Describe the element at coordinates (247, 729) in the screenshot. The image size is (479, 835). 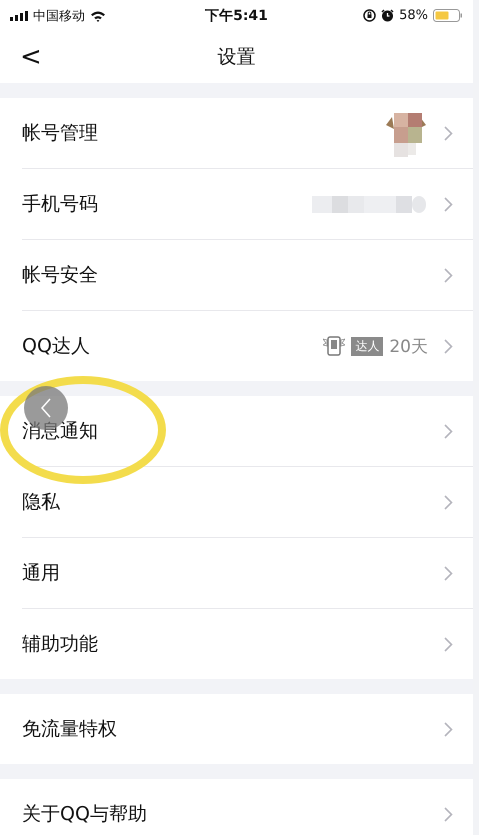
I see `settings-row: 免流量特权` at that location.